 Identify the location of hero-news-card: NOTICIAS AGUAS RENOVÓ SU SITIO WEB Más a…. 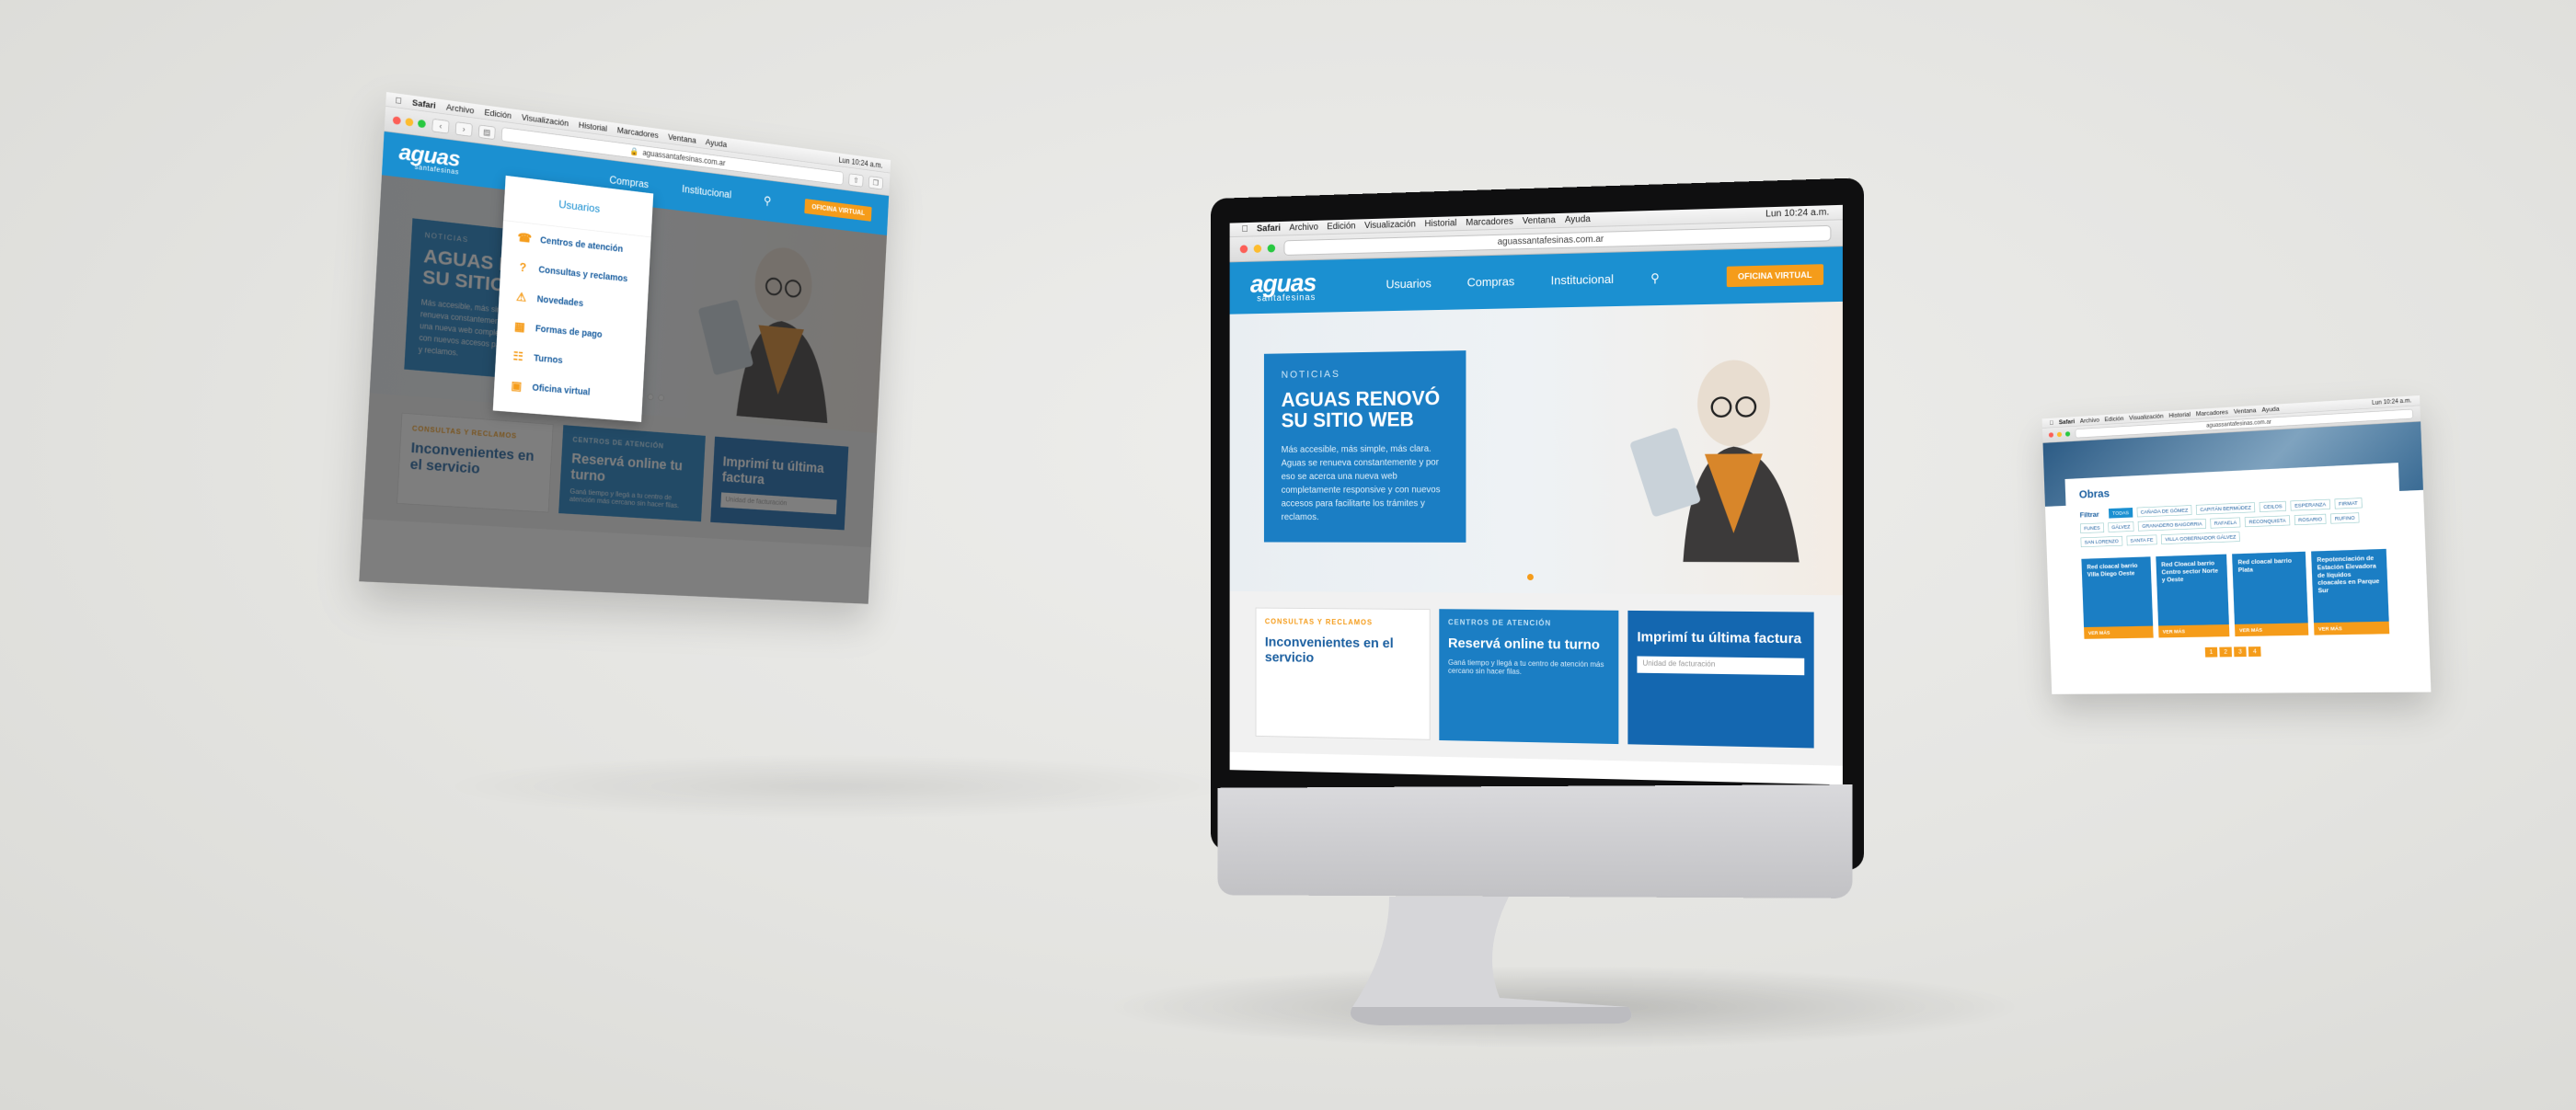
(1364, 446).